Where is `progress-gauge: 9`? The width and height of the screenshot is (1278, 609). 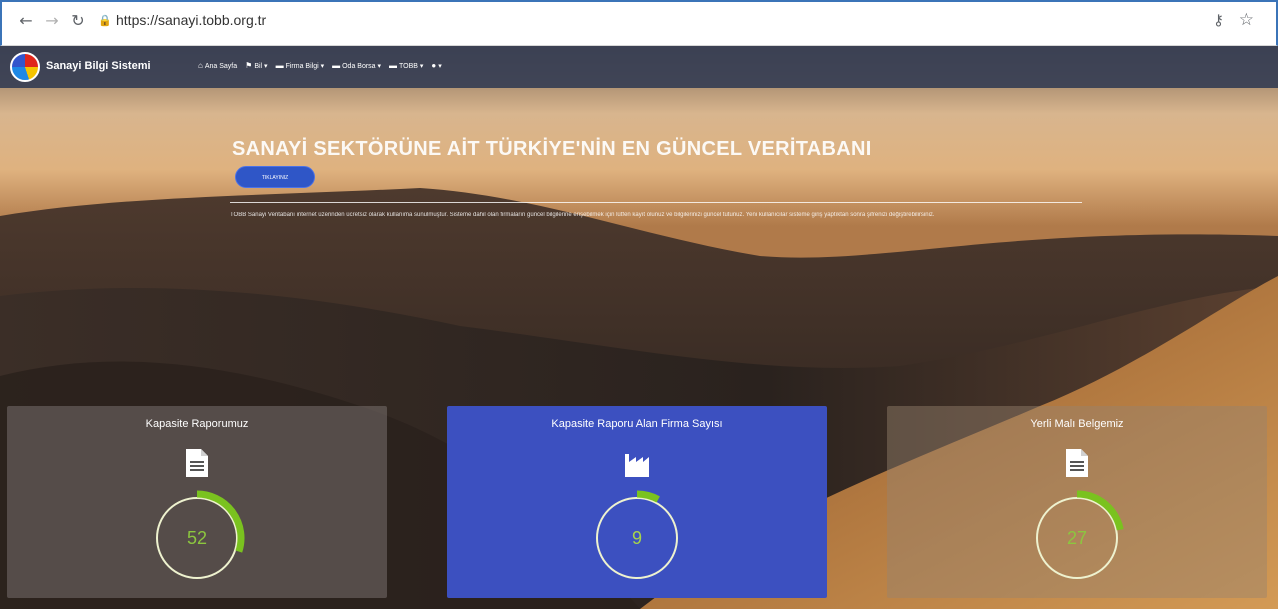 progress-gauge: 9 is located at coordinates (637, 538).